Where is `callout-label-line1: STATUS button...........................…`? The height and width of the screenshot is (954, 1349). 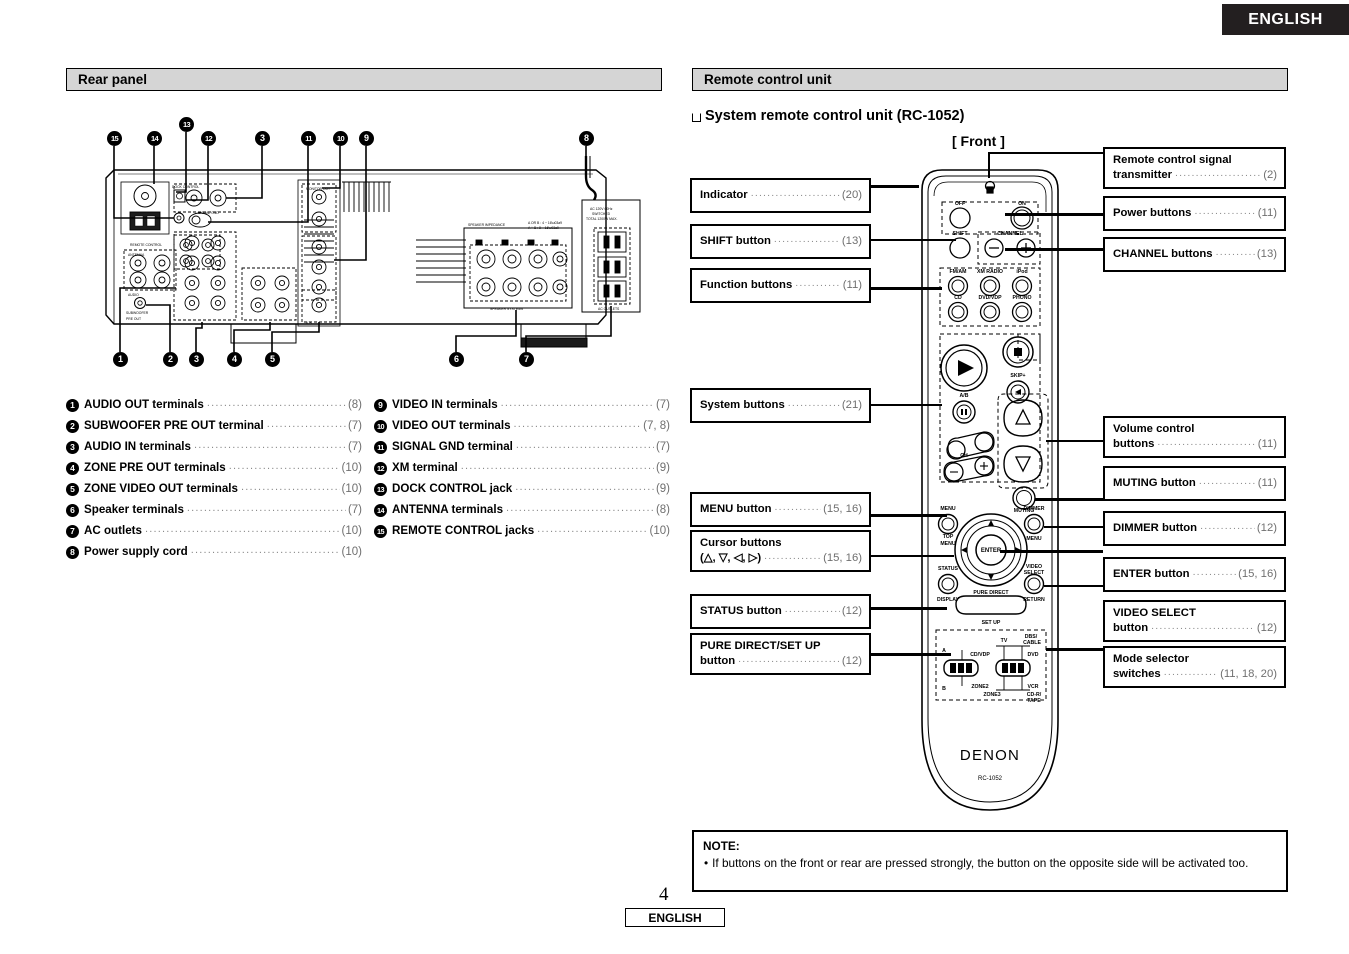
callout-label-line1: STATUS button...........................… is located at coordinates (781, 611).